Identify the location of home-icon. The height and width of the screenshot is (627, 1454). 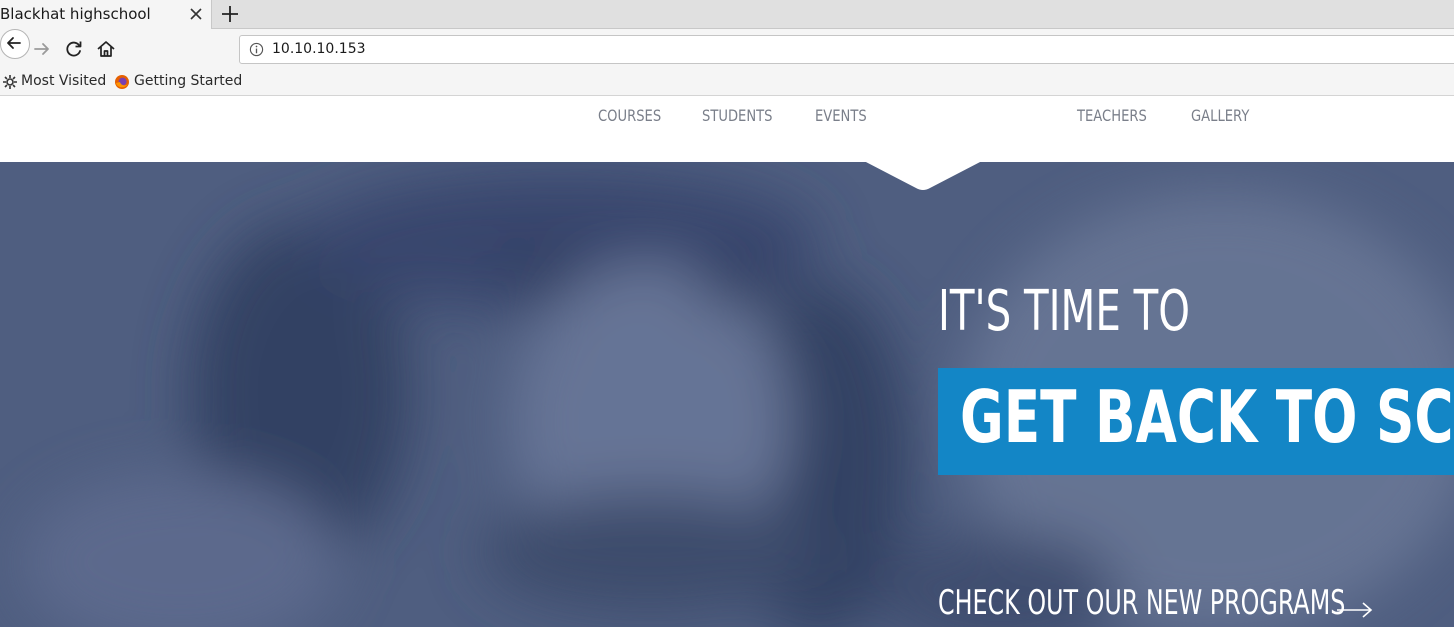
(106, 49).